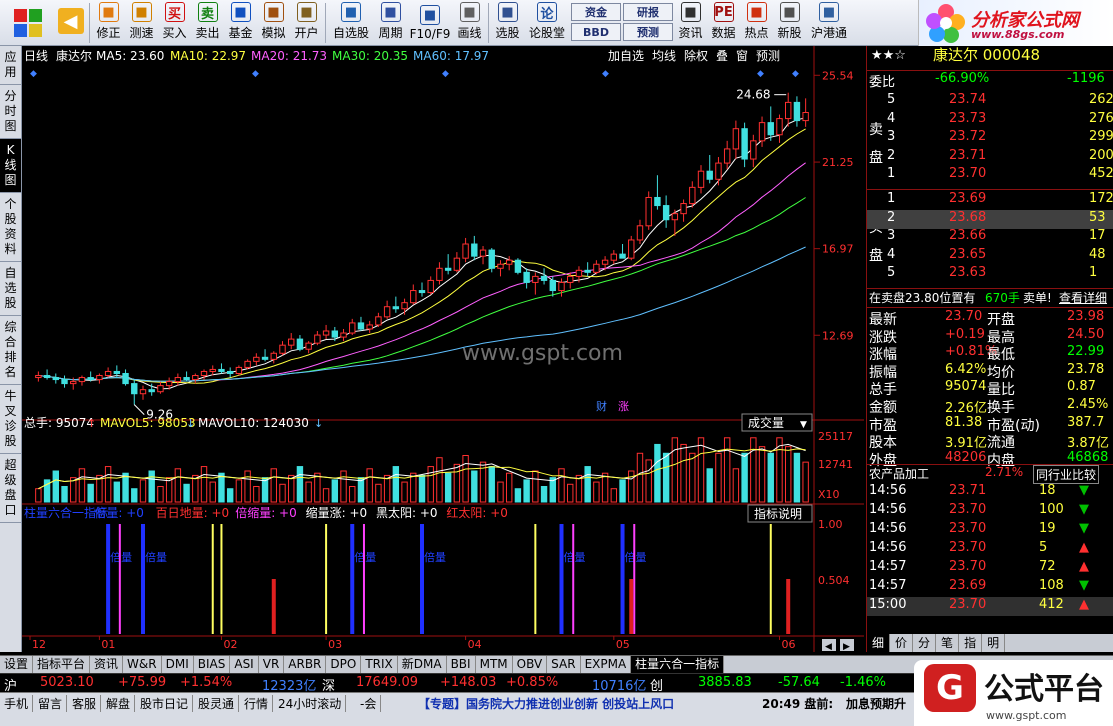 This screenshot has width=1113, height=726. I want to click on back-button: ◀, so click(70, 22).